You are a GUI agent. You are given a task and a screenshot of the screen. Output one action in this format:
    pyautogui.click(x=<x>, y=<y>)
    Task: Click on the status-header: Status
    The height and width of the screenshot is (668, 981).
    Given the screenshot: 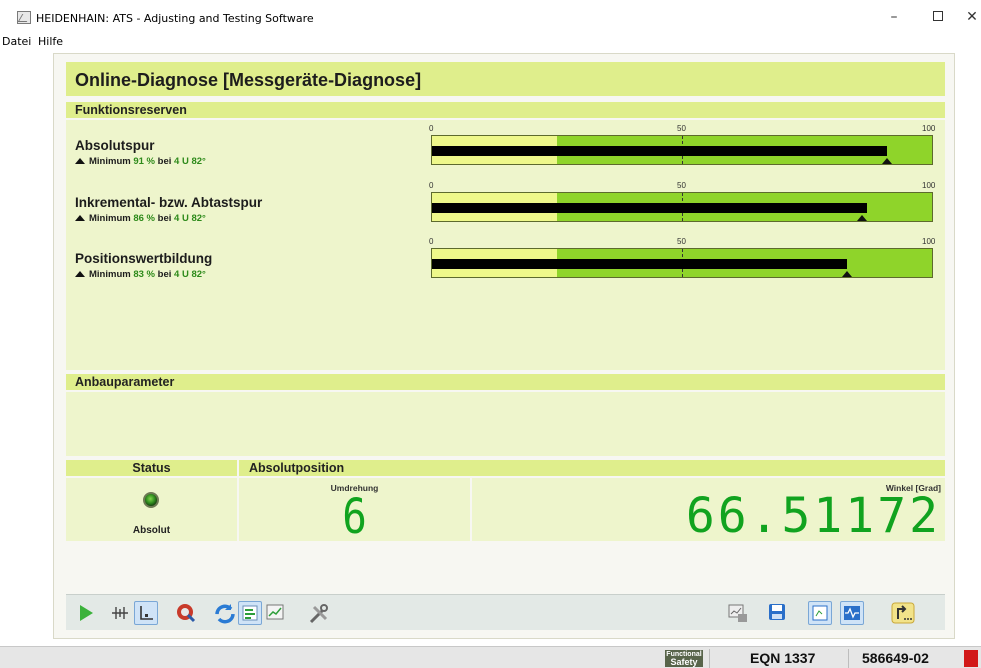 What is the action you would take?
    pyautogui.click(x=151, y=468)
    